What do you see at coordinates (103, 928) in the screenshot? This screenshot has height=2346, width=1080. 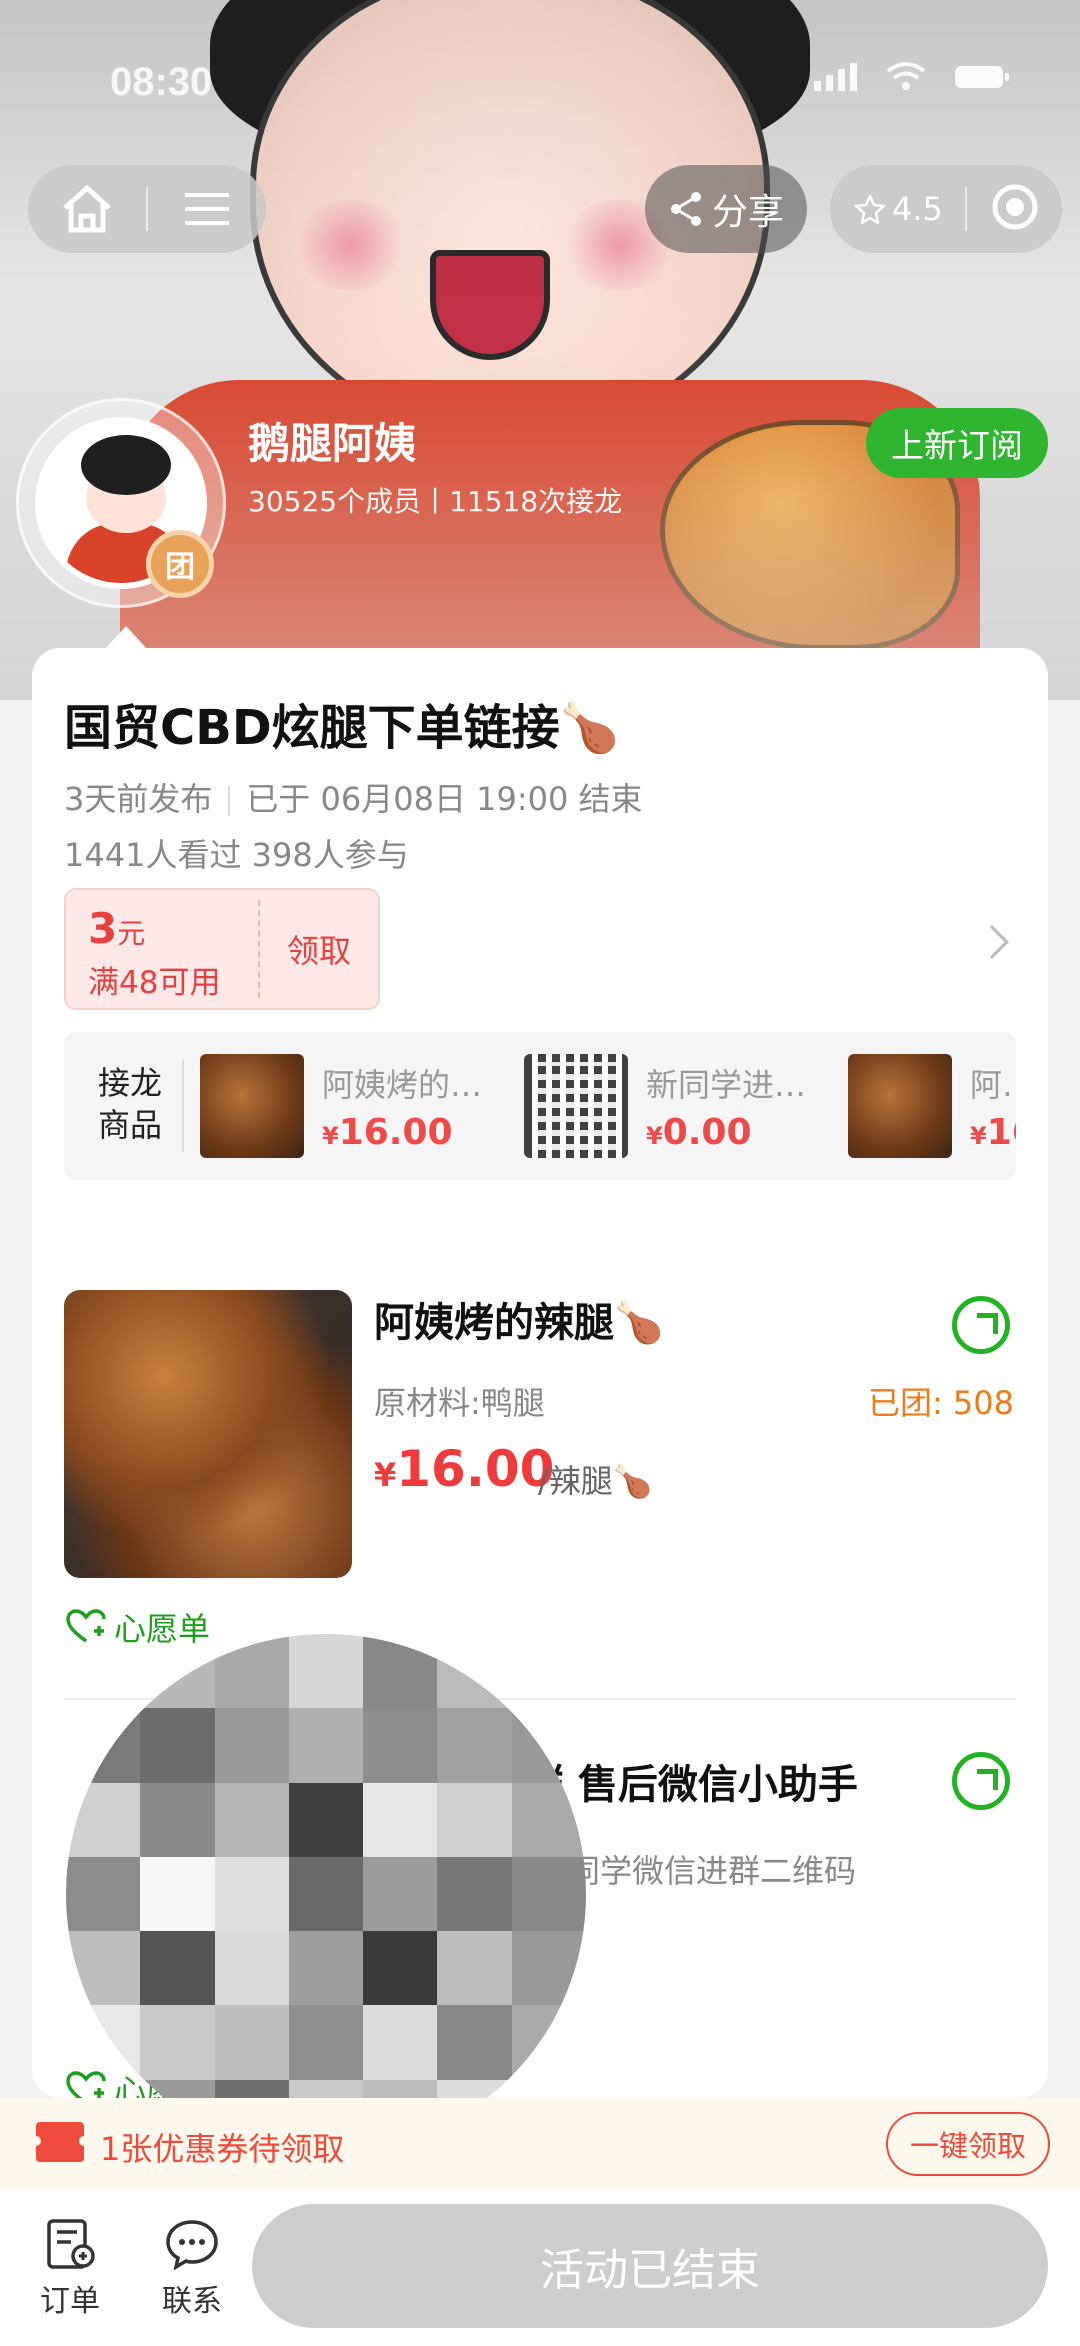 I see `coupon-amount: 3` at bounding box center [103, 928].